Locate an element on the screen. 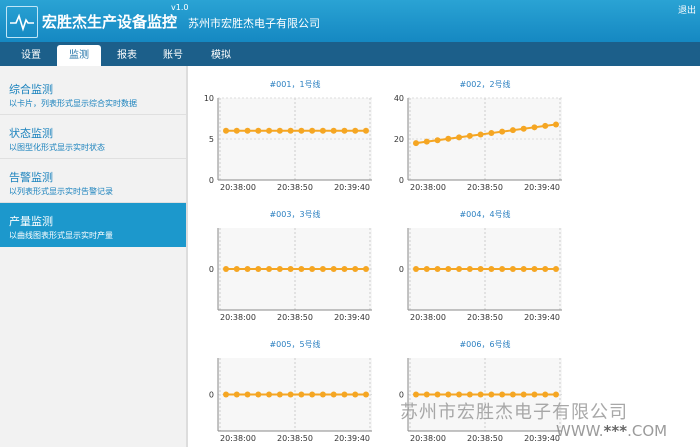 Image resolution: width=700 pixels, height=447 pixels. sidebar-item-desc: 以卡片，列表形式显示综合实时数据 is located at coordinates (73, 103).